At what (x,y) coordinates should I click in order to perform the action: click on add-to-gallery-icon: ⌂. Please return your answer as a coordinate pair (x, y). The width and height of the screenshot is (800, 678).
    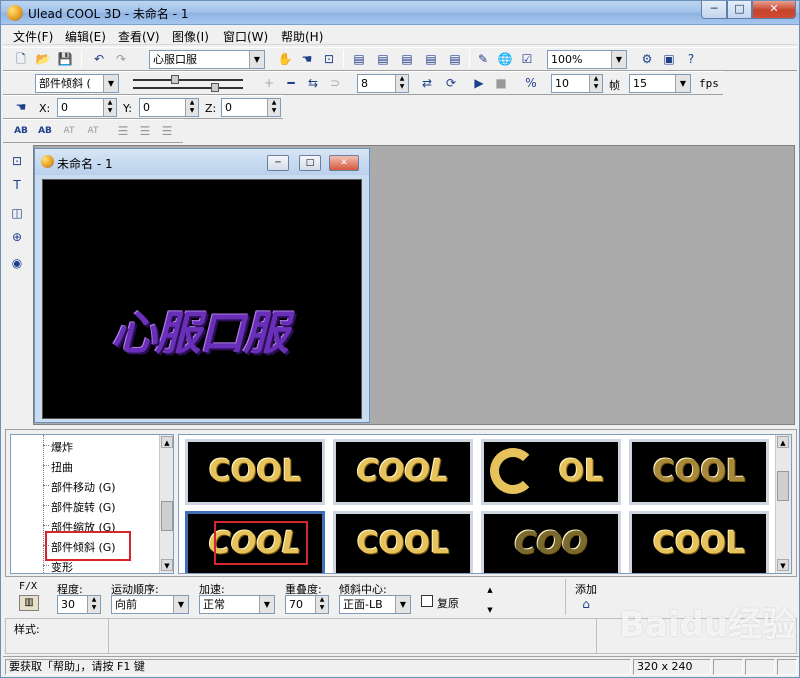
    Looking at the image, I should click on (586, 604).